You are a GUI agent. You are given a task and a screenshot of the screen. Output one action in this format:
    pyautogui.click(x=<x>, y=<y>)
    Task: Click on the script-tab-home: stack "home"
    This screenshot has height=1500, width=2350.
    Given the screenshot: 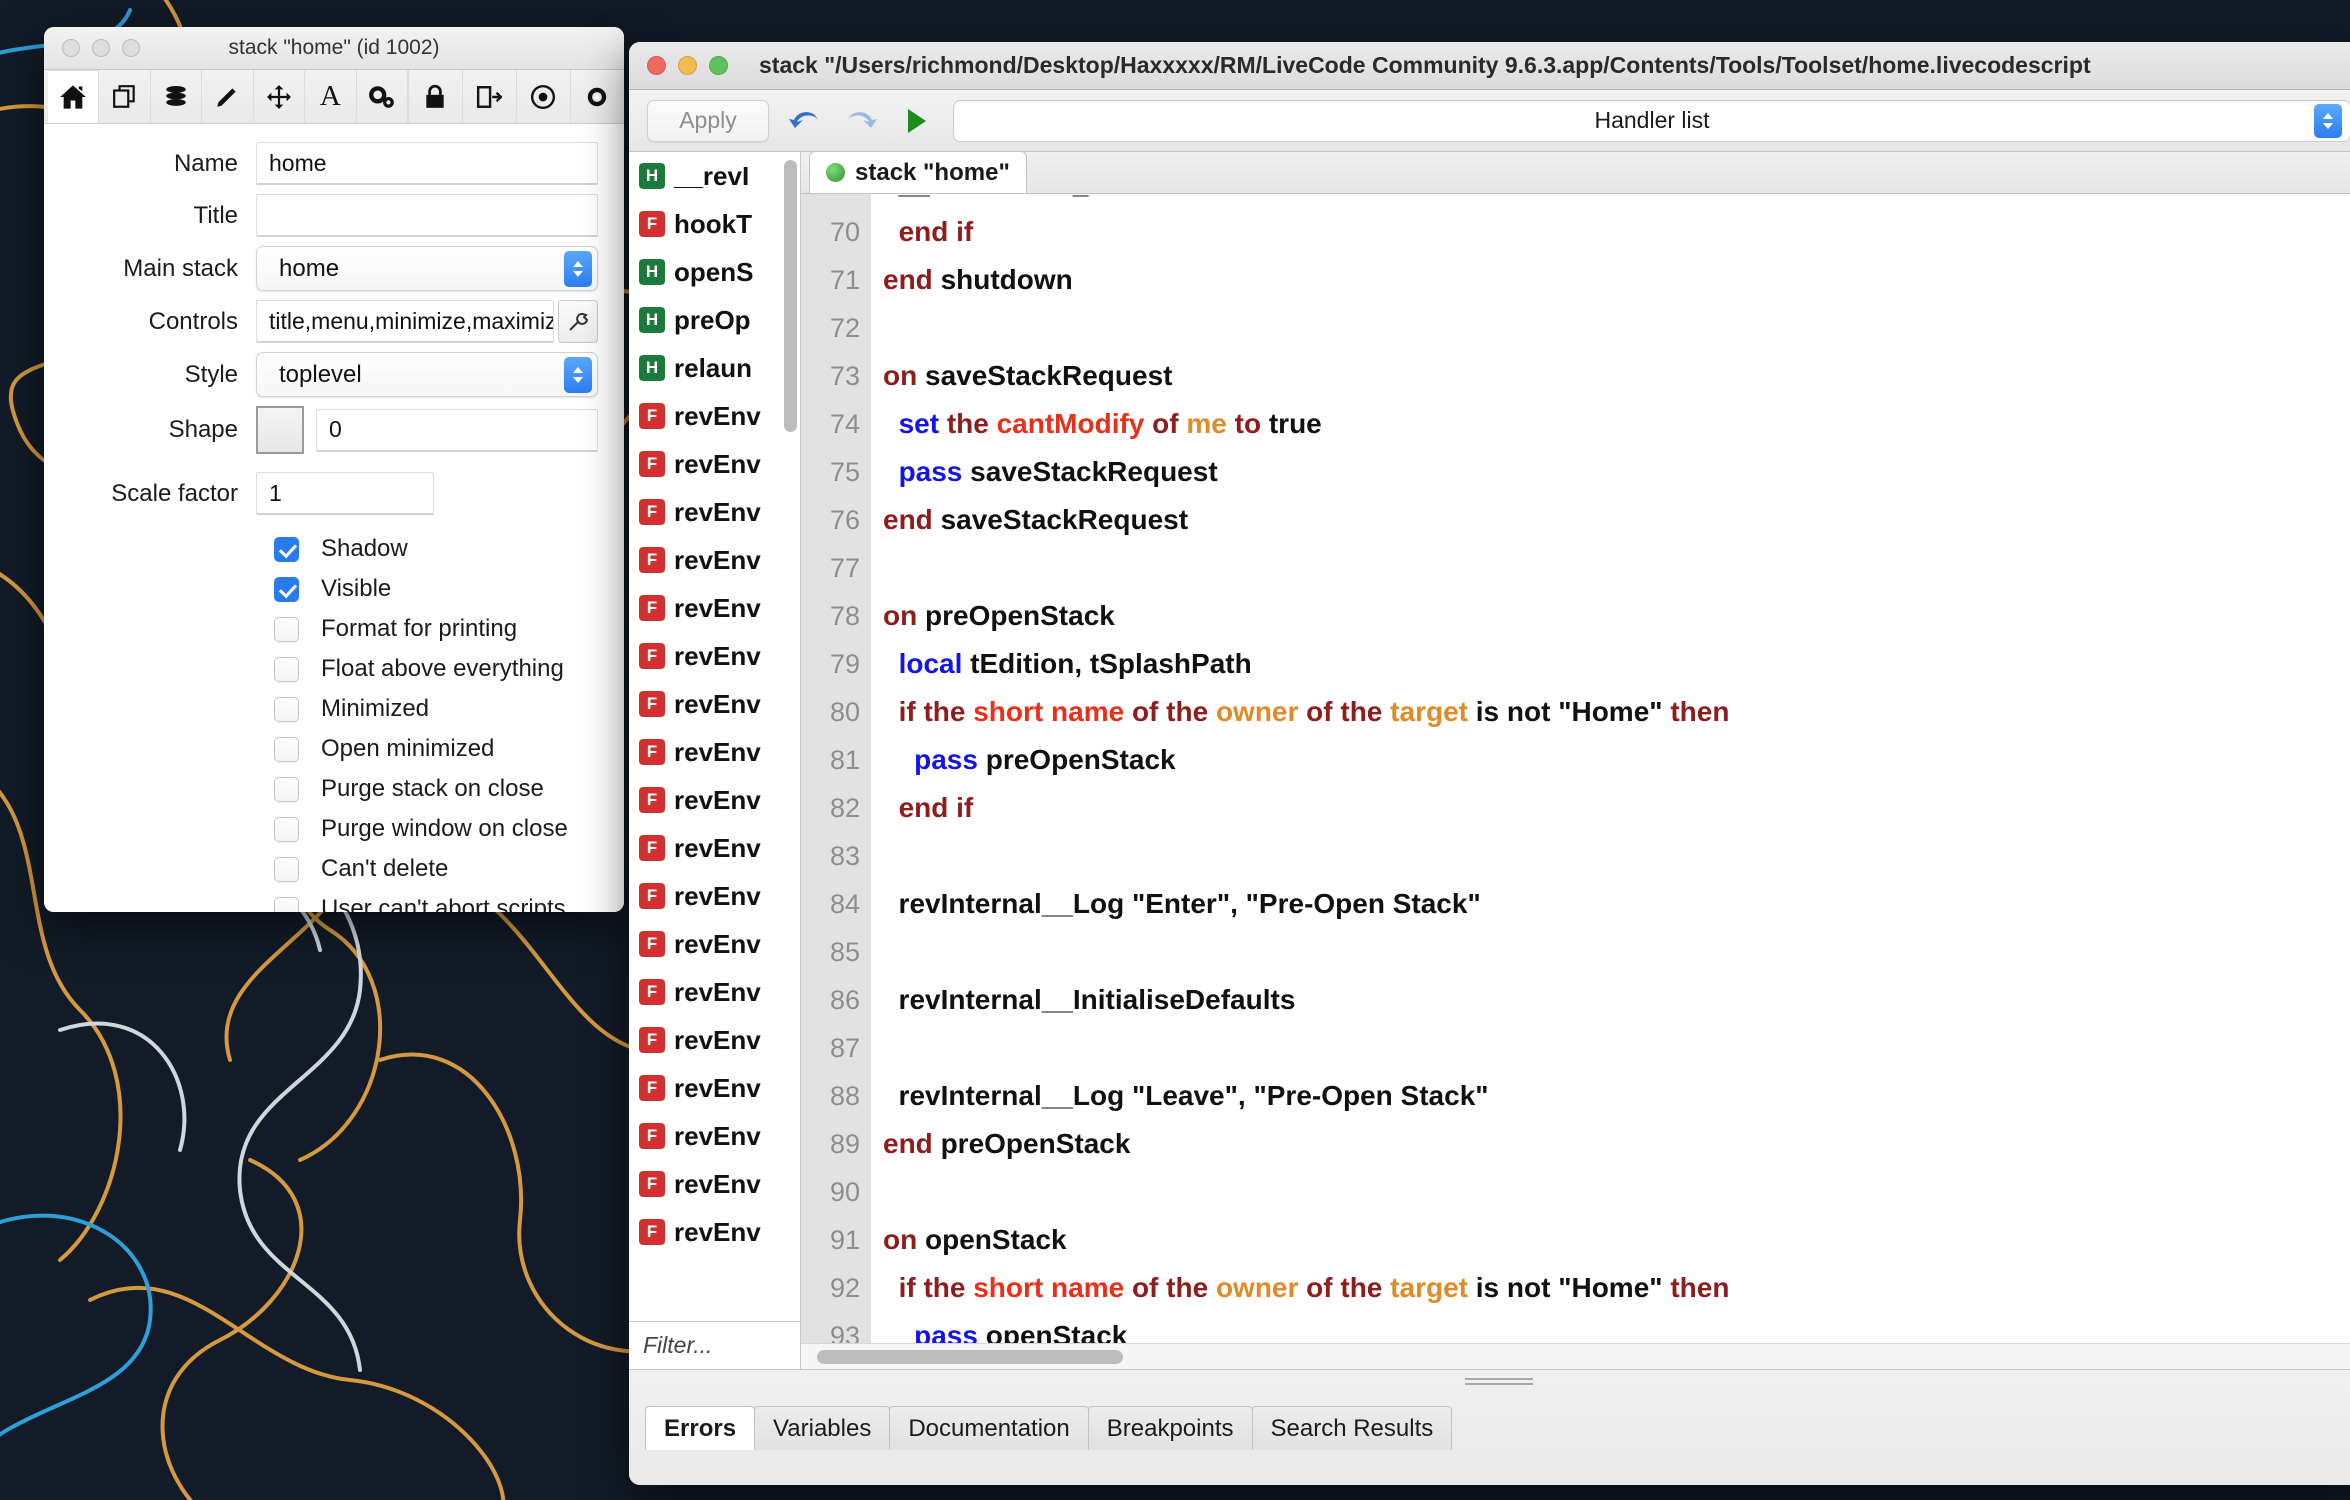 What is the action you would take?
    pyautogui.click(x=918, y=172)
    